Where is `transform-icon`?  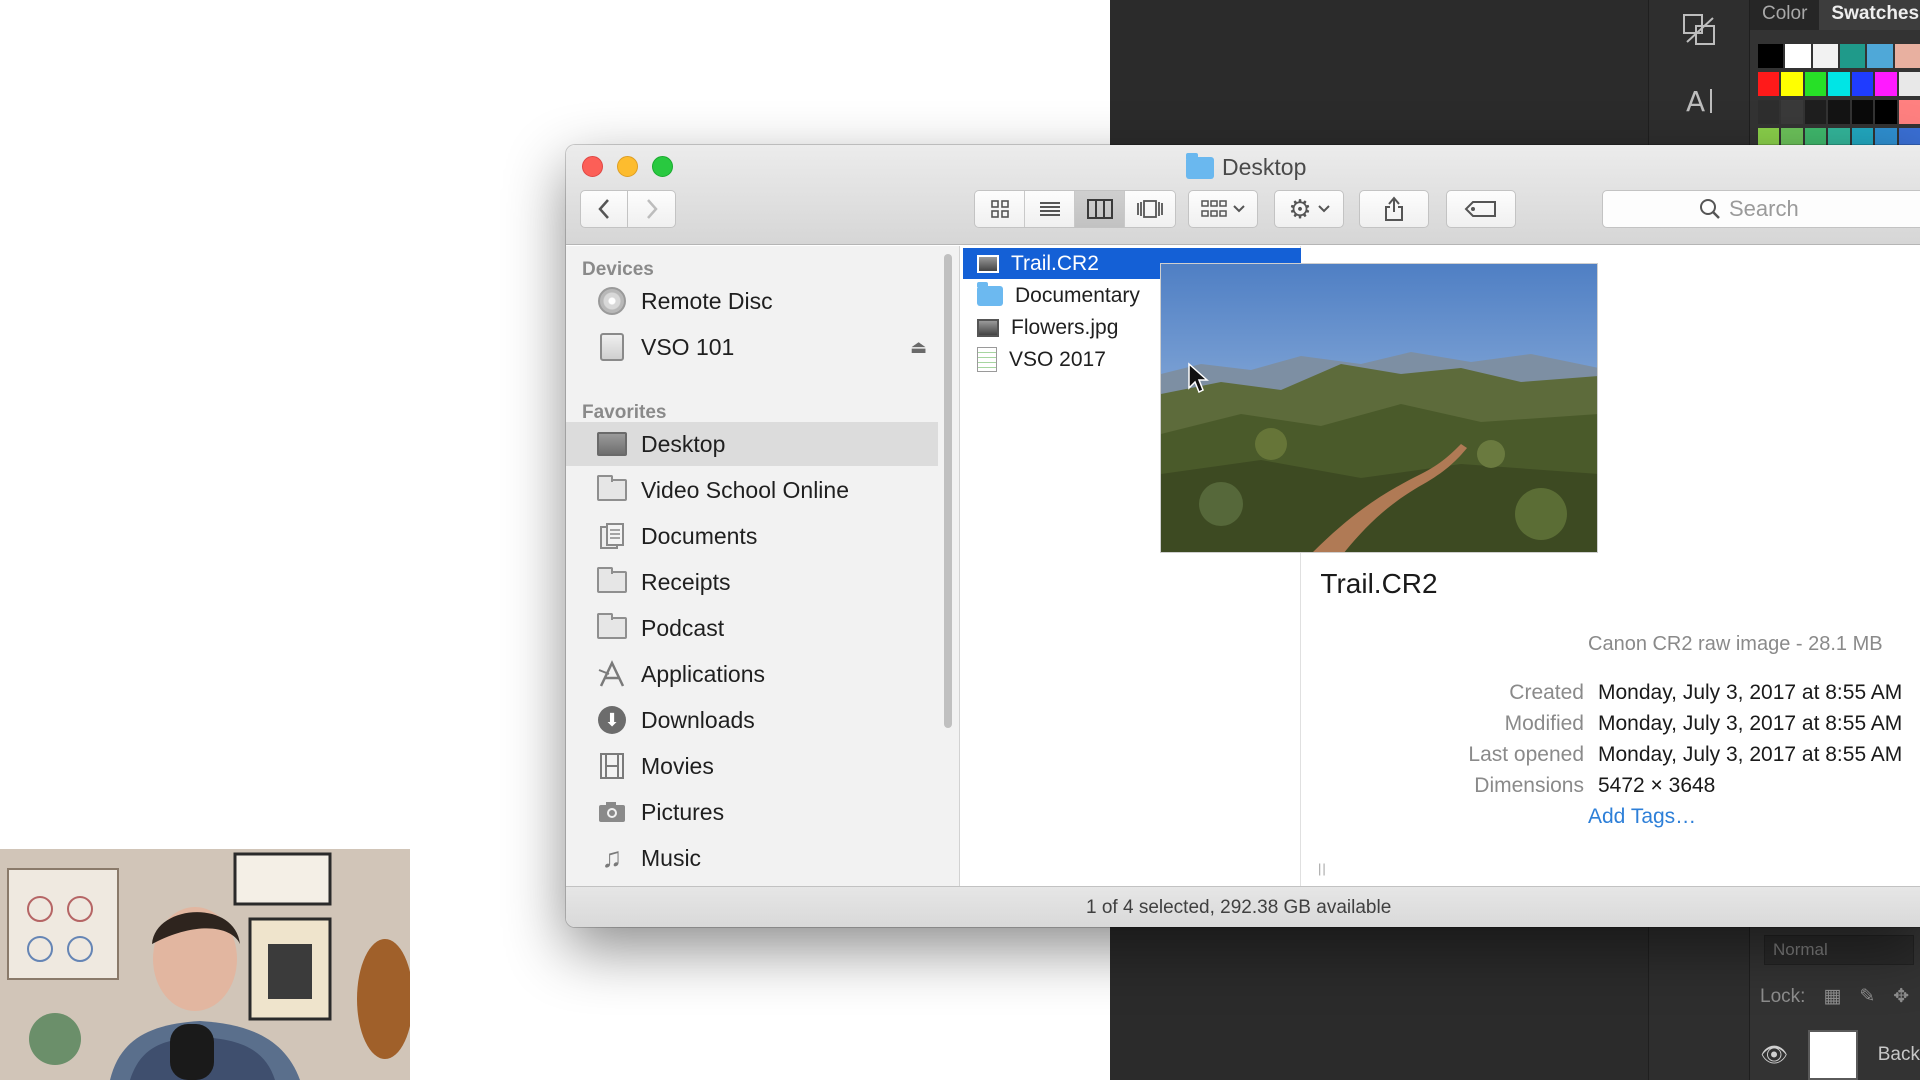
transform-icon is located at coordinates (1700, 30).